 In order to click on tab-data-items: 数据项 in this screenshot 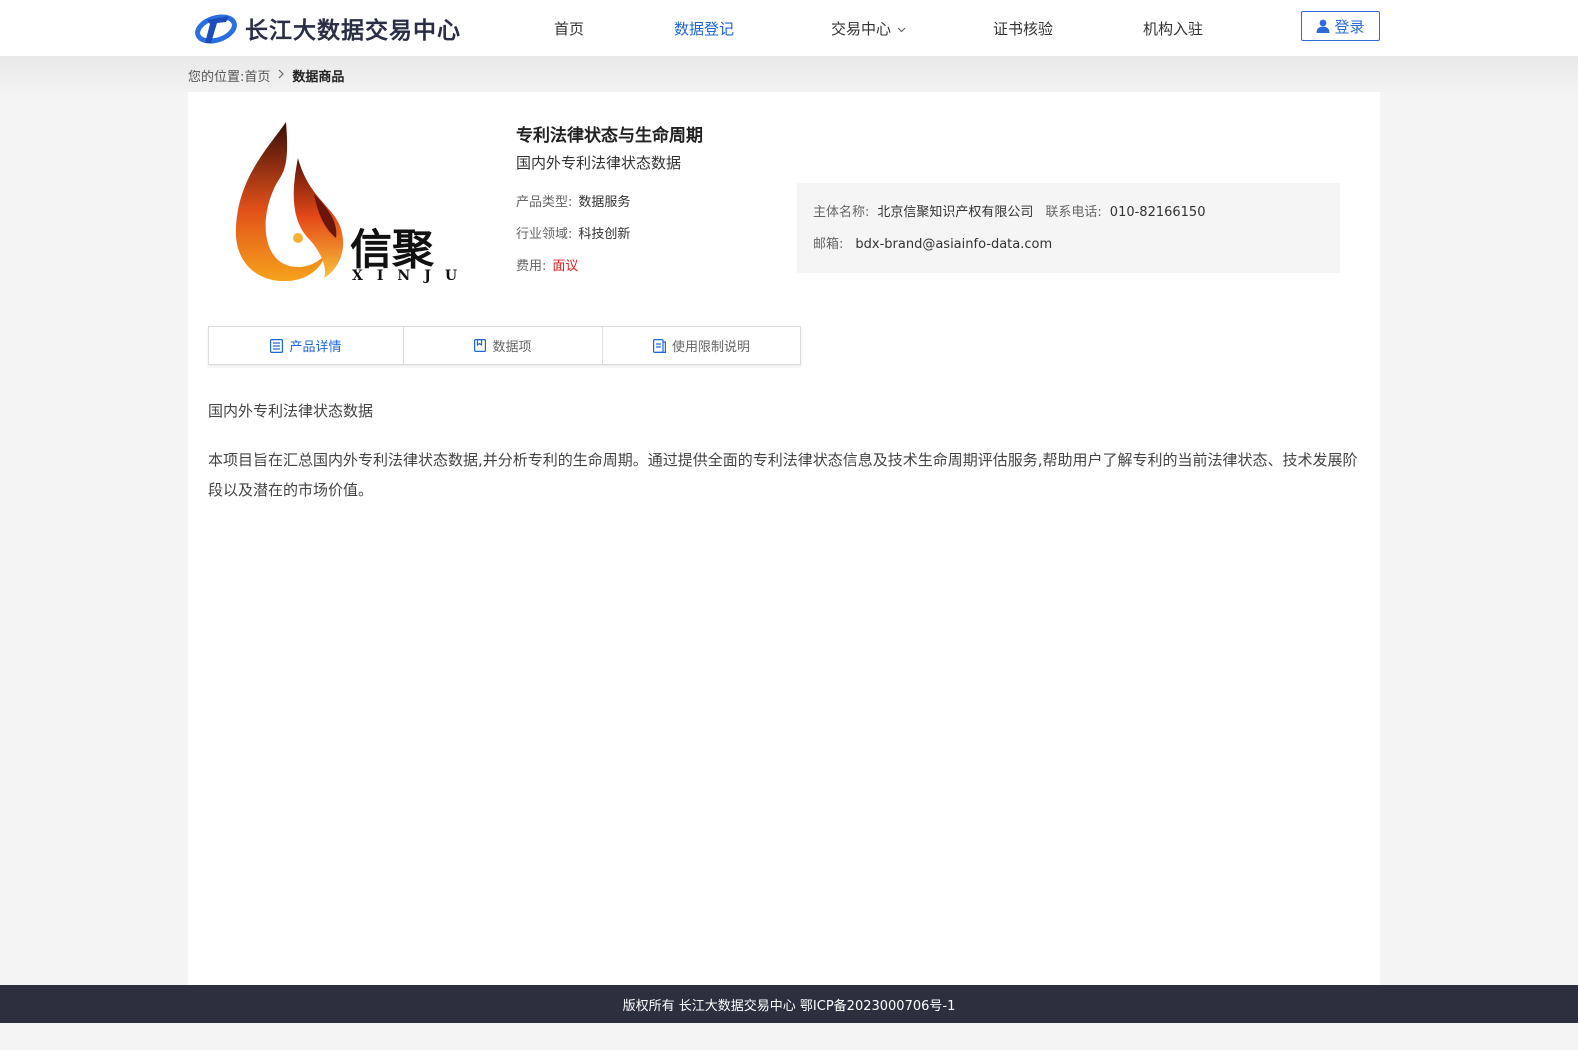, I will do `click(503, 345)`.